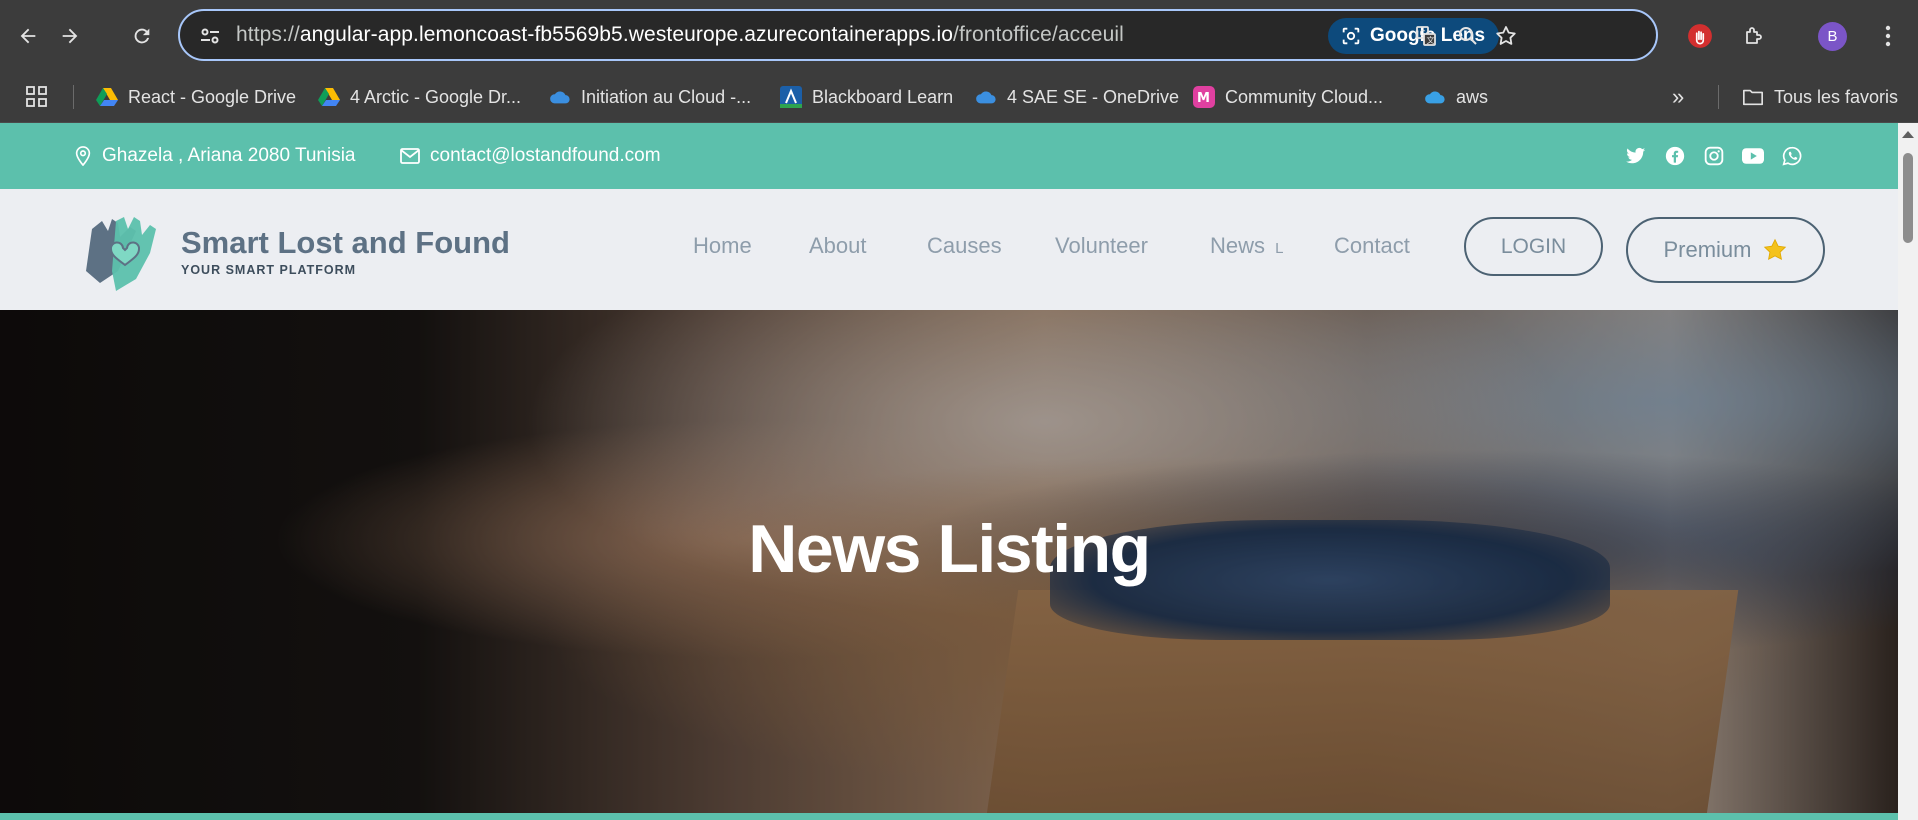 The height and width of the screenshot is (820, 1918). I want to click on apps-grid-icon, so click(37, 97).